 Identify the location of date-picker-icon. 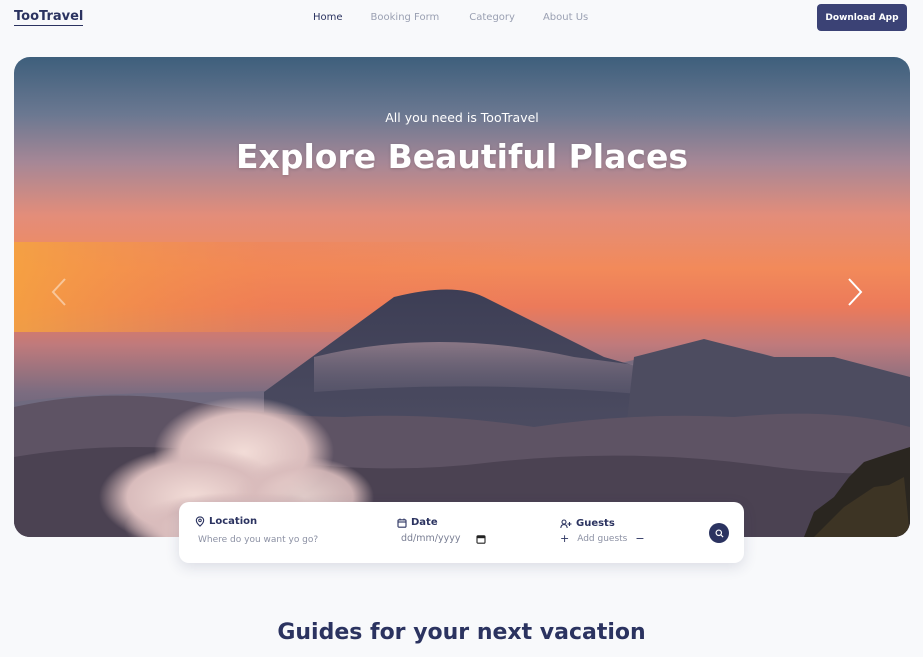
(481, 539).